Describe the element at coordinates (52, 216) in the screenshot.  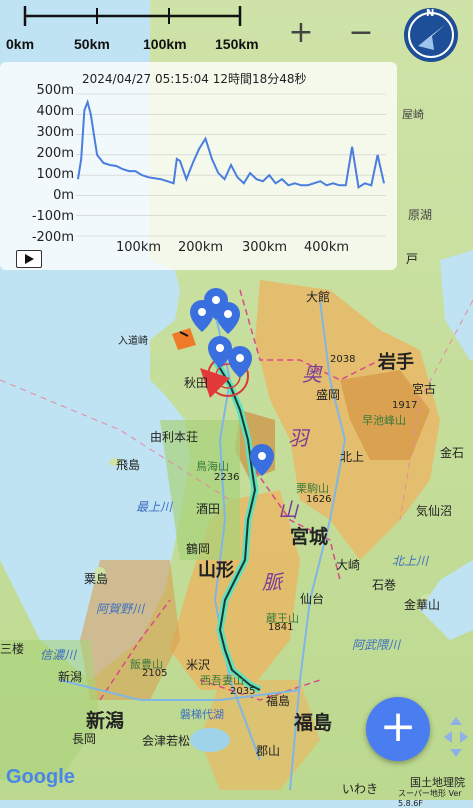
I see `y-tick-label: -100m` at that location.